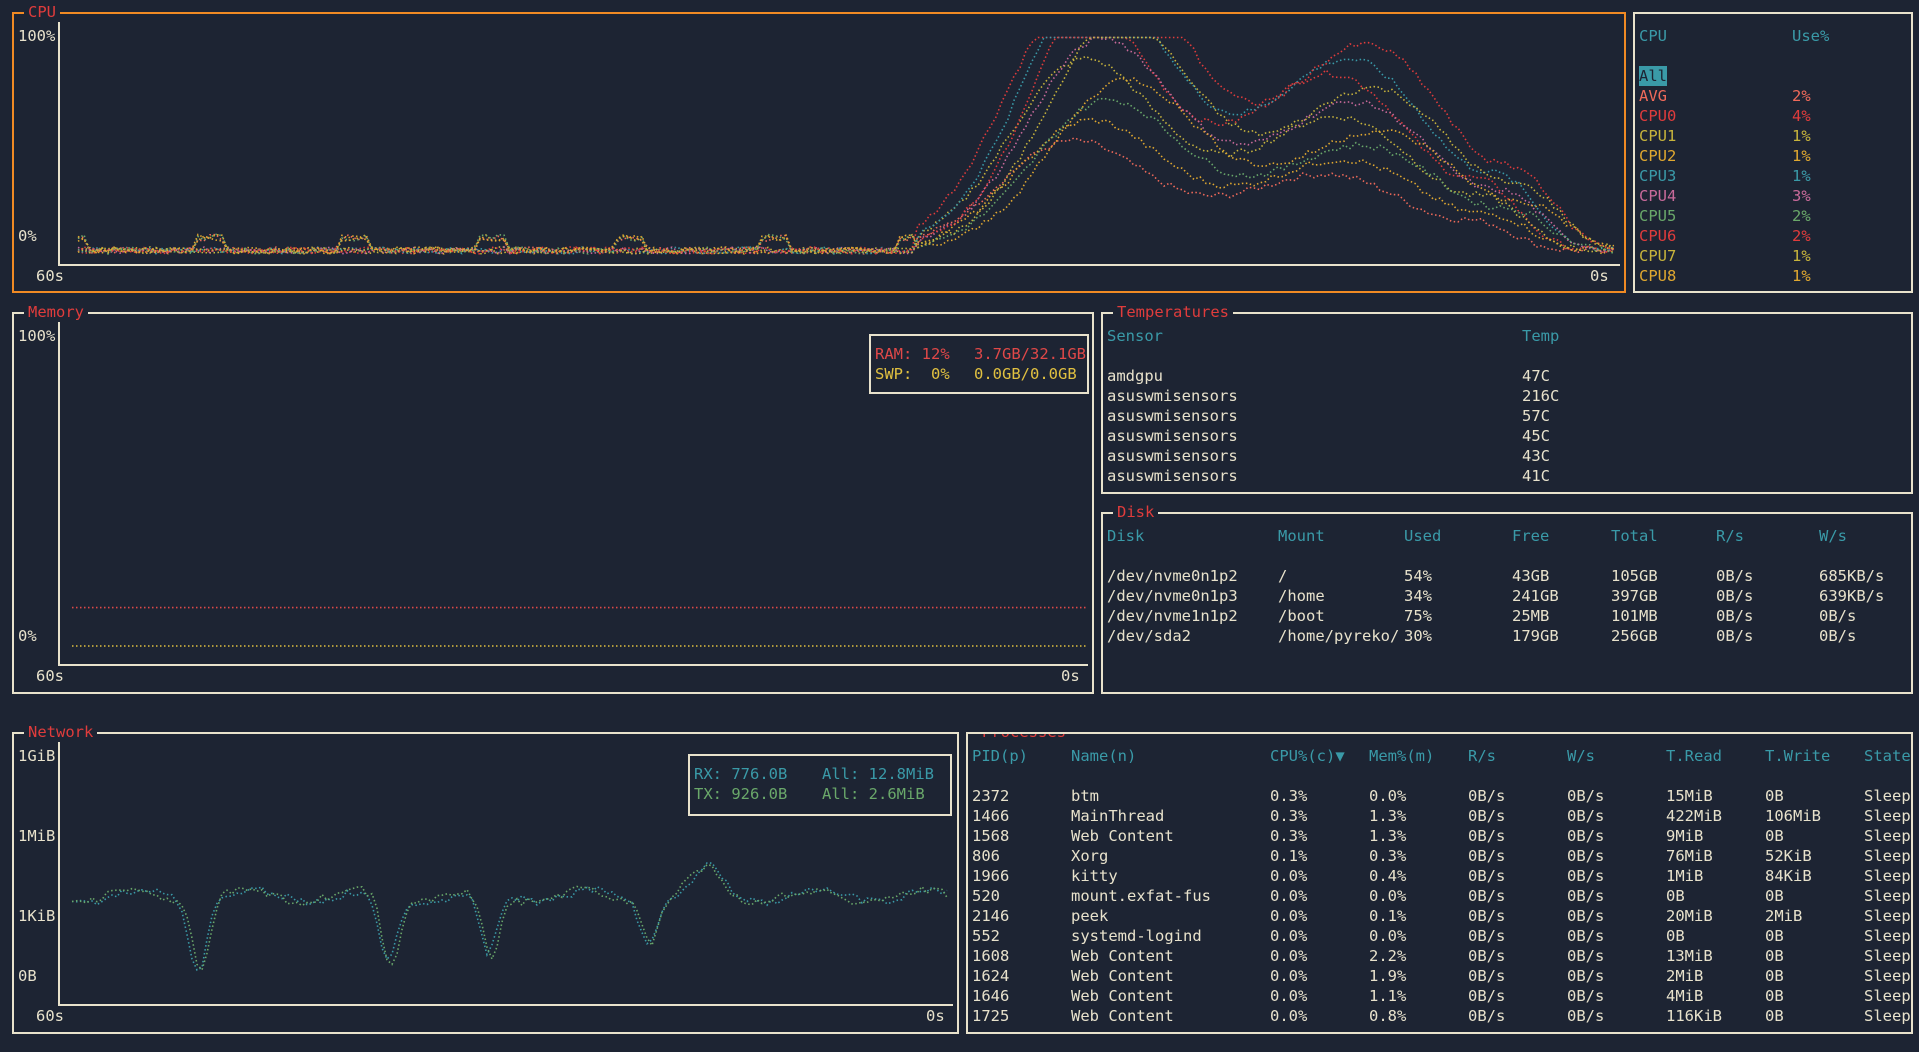 This screenshot has width=1919, height=1052. What do you see at coordinates (1439, 796) in the screenshot?
I see `process-row: 2372 btm 0.3% 0.0% 0B/s 0B/s 15MiB 0B Sleep` at bounding box center [1439, 796].